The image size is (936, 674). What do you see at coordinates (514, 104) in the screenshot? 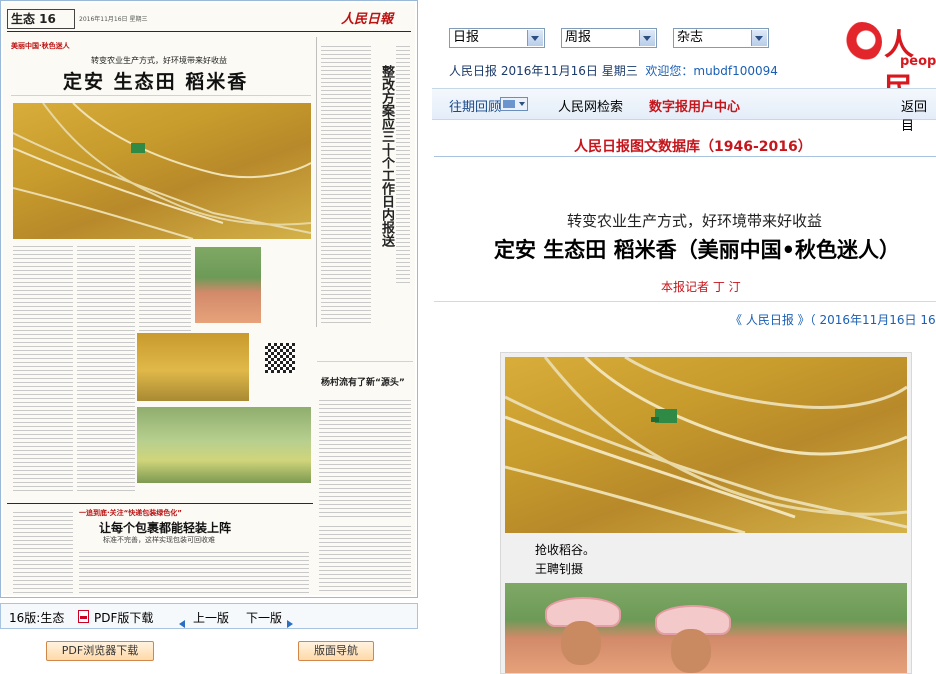
I see `calendar-icon` at bounding box center [514, 104].